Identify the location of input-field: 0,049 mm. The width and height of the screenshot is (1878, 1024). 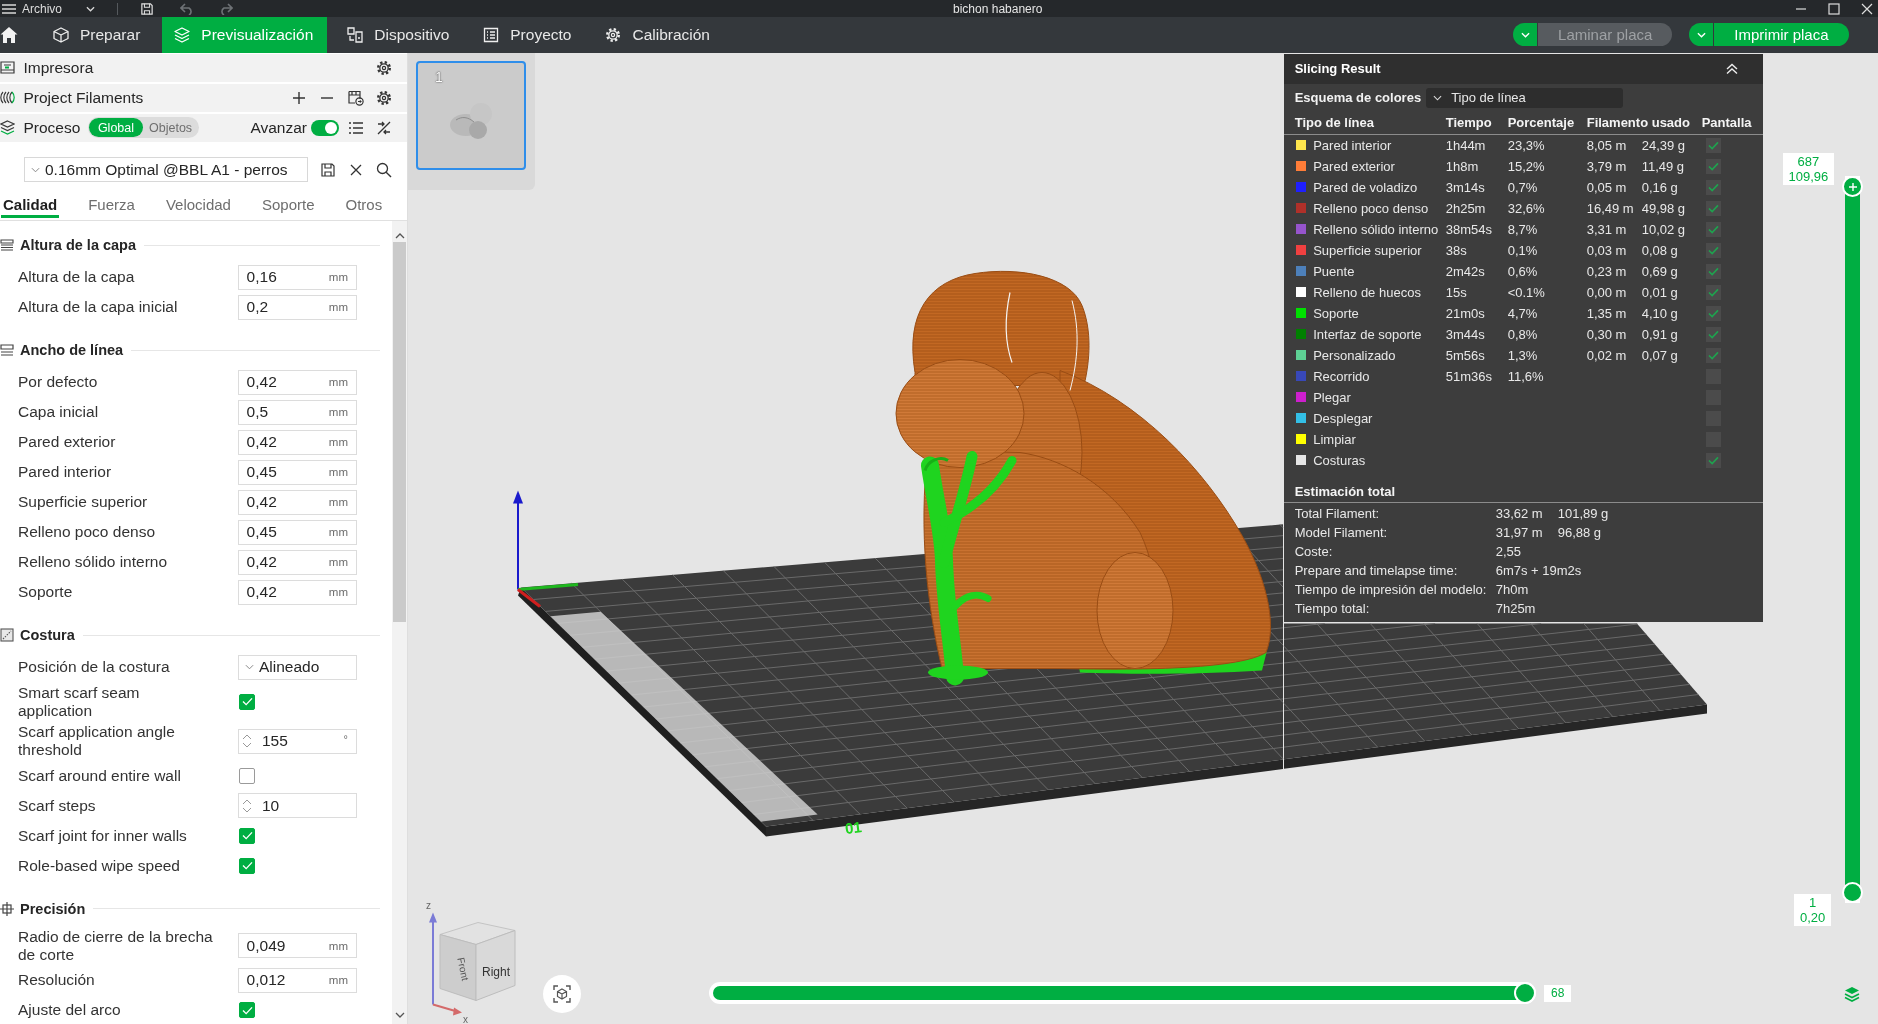
(297, 945).